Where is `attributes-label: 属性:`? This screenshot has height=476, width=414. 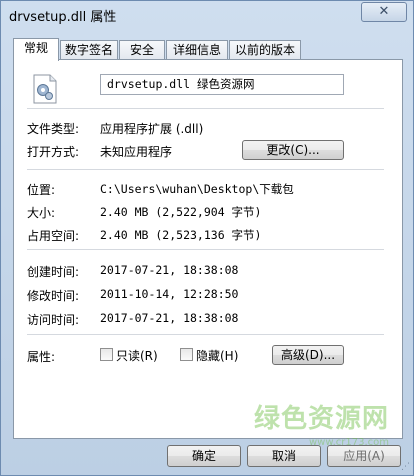
attributes-label: 属性: is located at coordinates (41, 357).